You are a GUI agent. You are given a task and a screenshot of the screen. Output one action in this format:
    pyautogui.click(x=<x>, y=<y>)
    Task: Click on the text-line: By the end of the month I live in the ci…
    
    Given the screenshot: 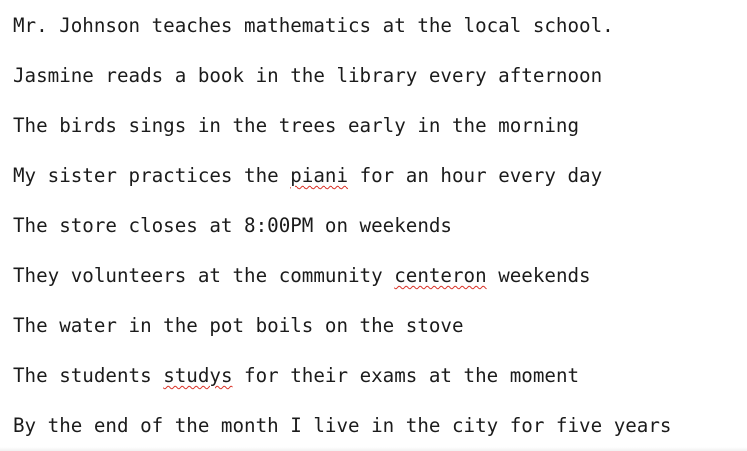 What is the action you would take?
    pyautogui.click(x=342, y=426)
    